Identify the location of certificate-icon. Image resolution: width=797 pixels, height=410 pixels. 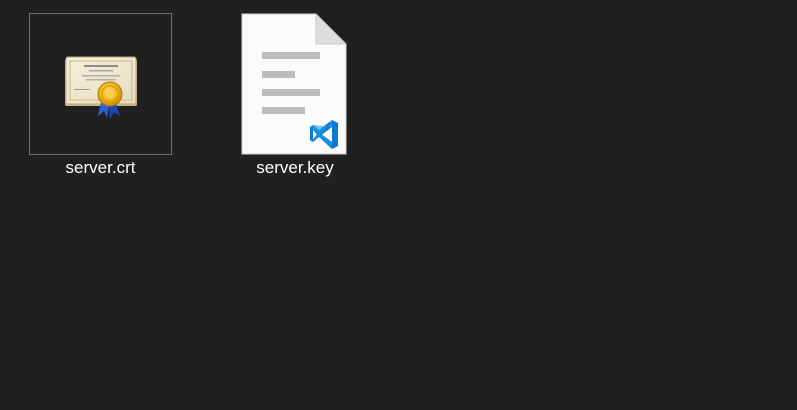
(101, 87).